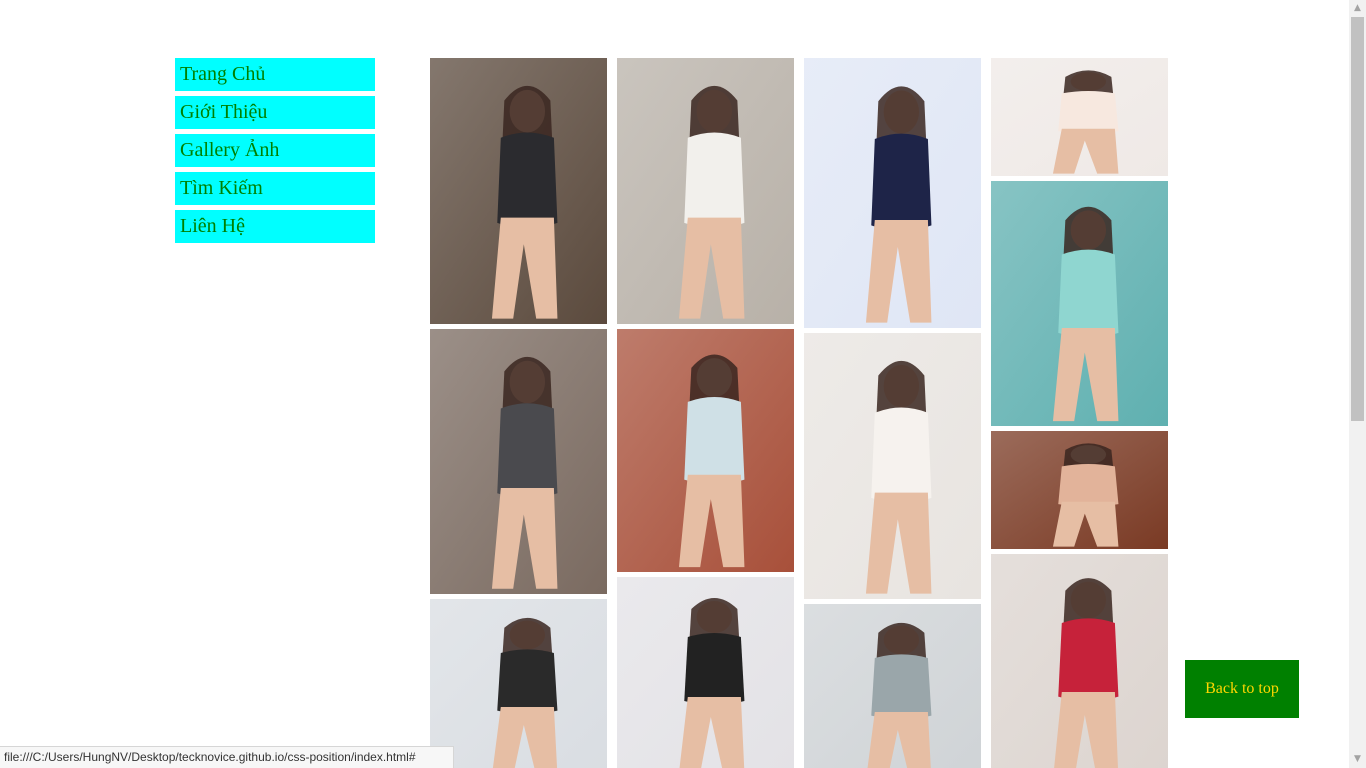  What do you see at coordinates (275, 150) in the screenshot?
I see `nav-item-gallery: Gallery Ảnh` at bounding box center [275, 150].